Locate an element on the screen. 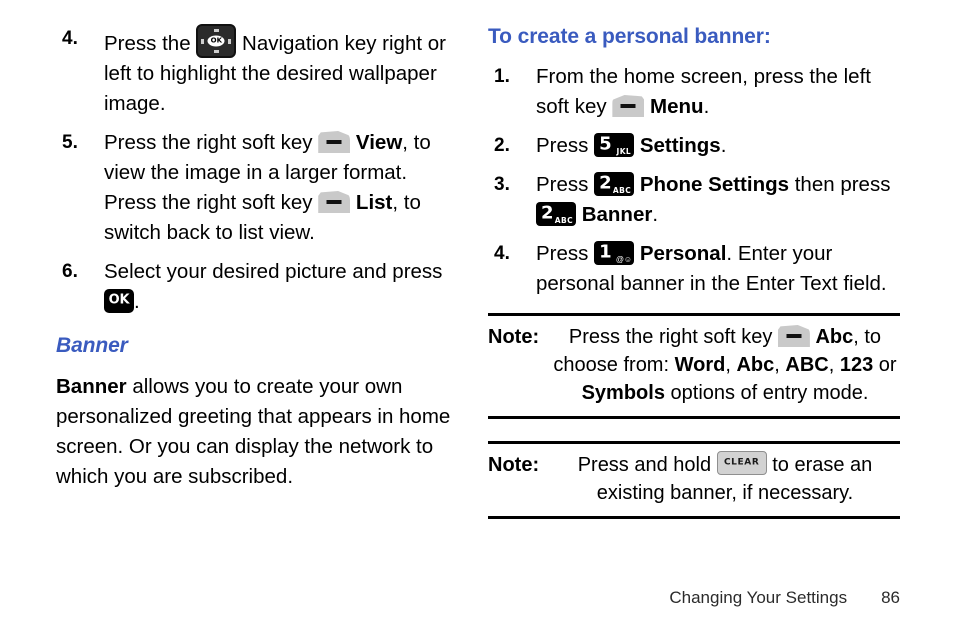 The height and width of the screenshot is (636, 954). clear-key-label: CLEAR is located at coordinates (741, 462).